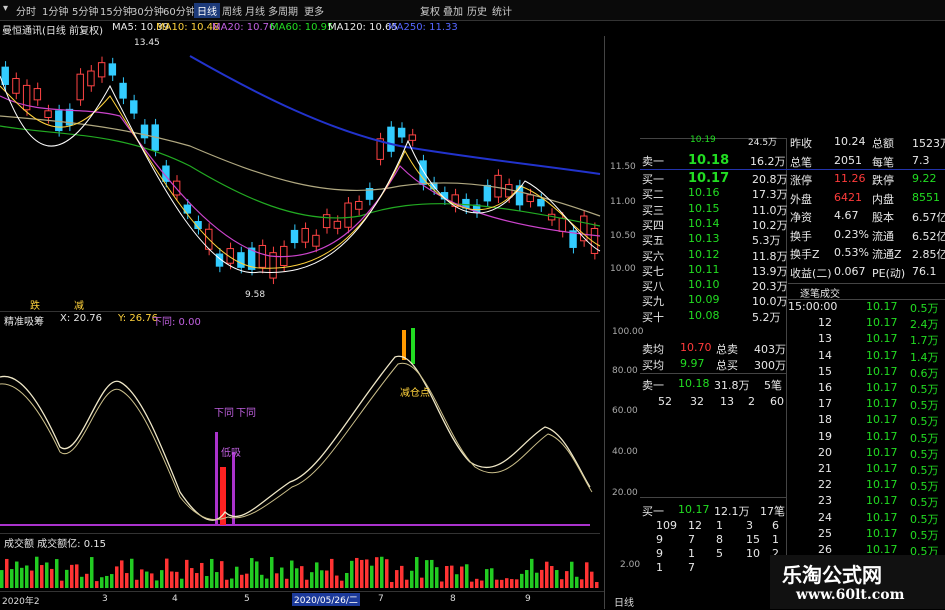  What do you see at coordinates (832, 575) in the screenshot?
I see `watermark-title: 乐淘公式网` at bounding box center [832, 575].